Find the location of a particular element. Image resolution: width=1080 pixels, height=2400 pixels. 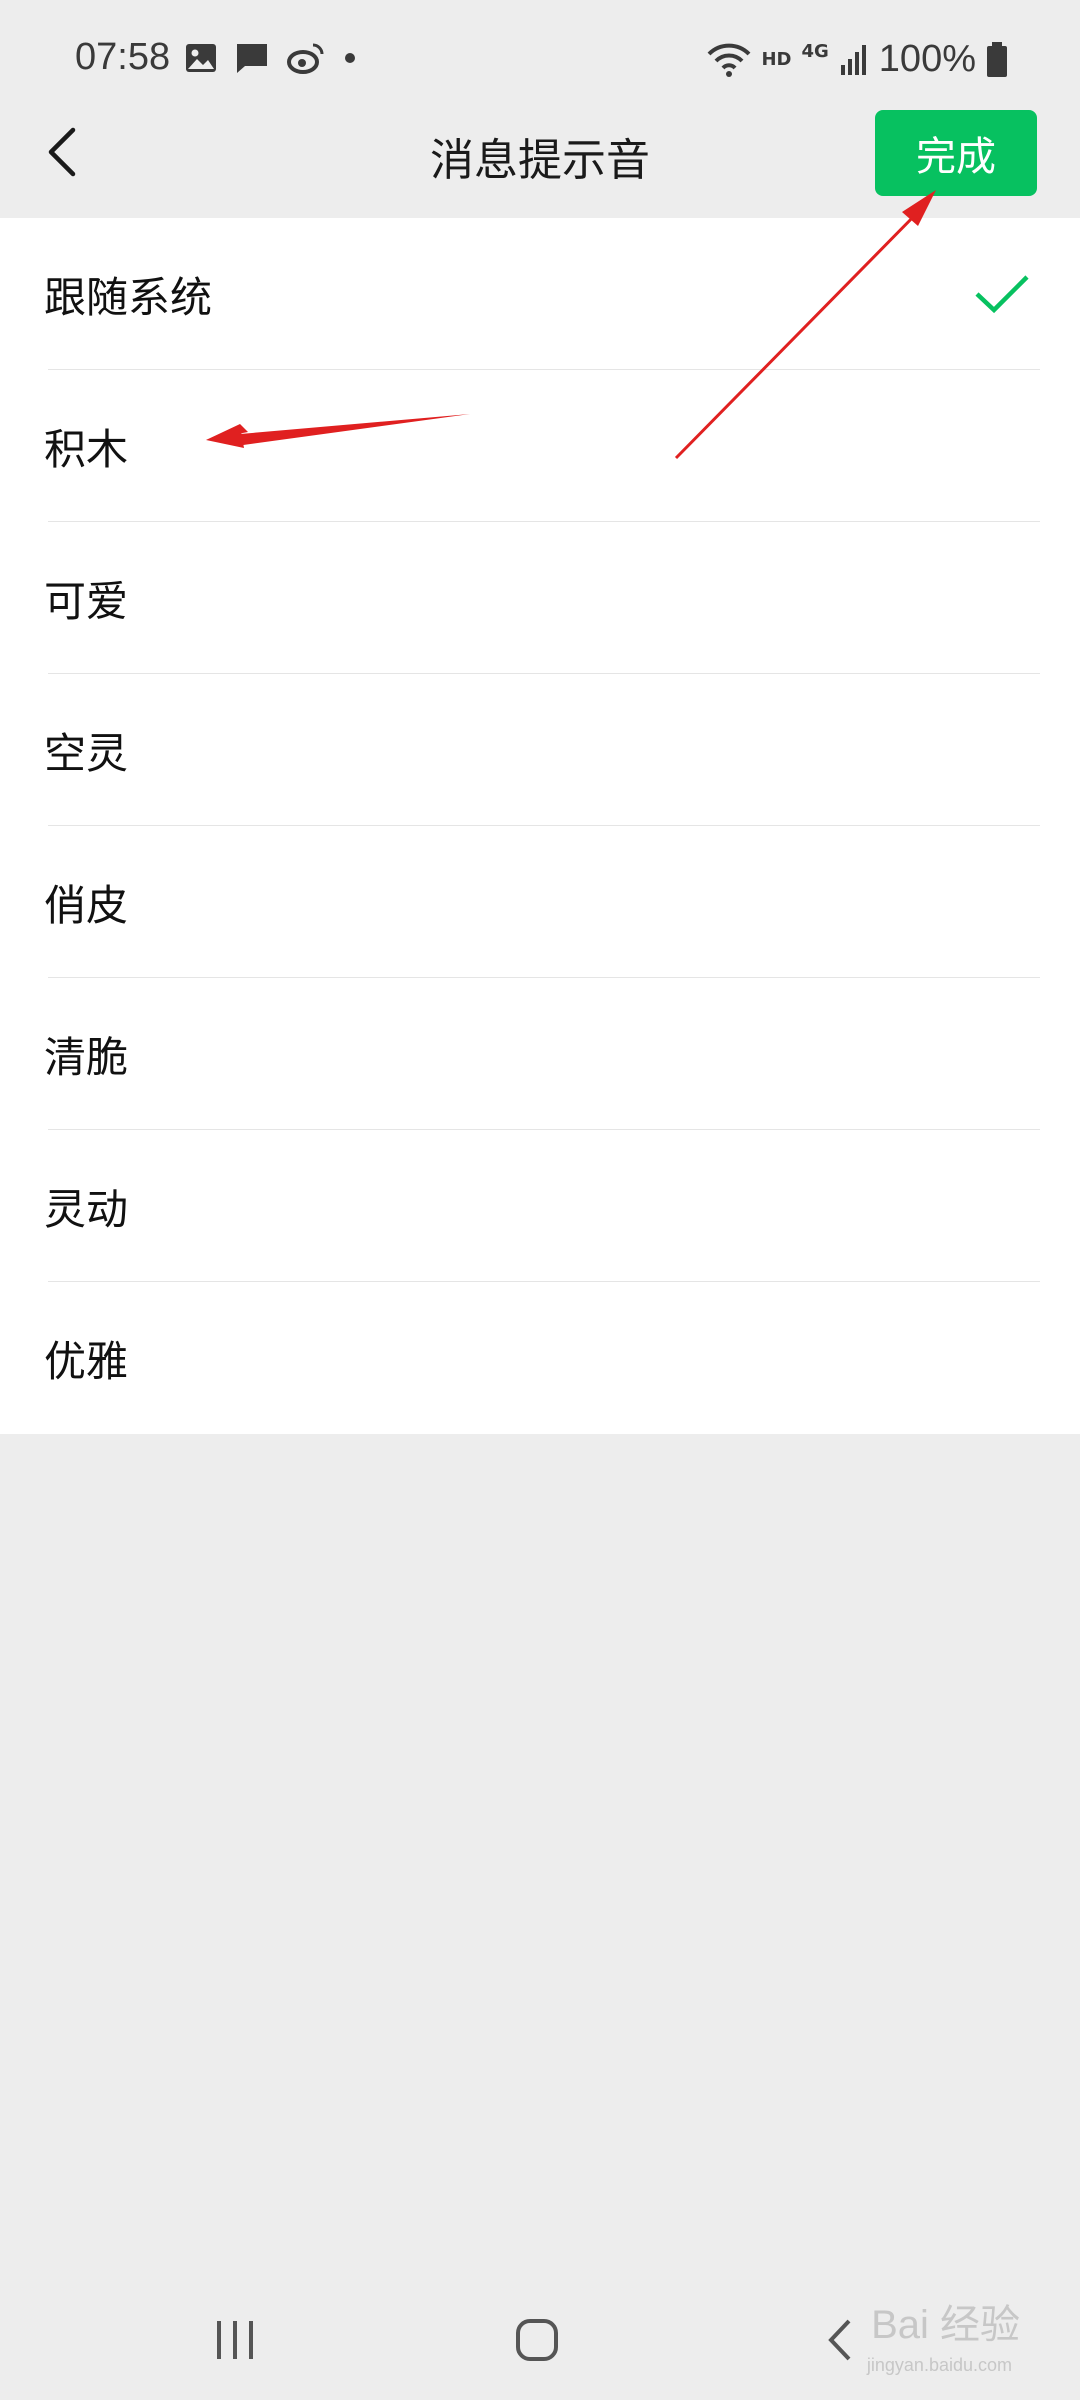

status-icons-right: HD 4G 100% is located at coordinates (857, 59).